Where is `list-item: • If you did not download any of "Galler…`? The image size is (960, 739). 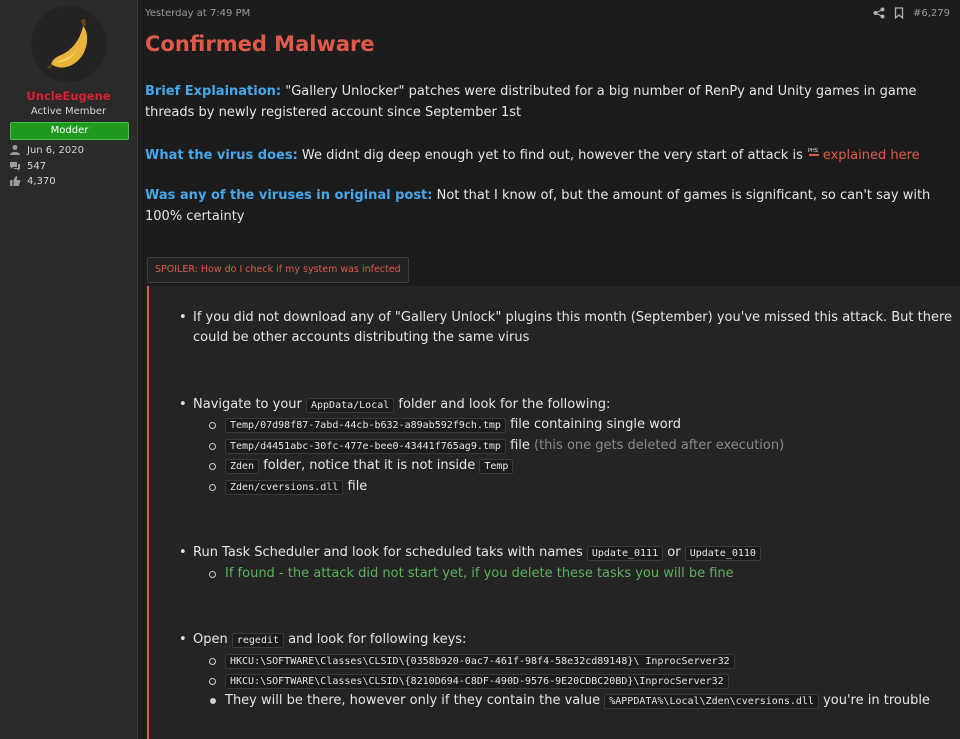 list-item: • If you did not download any of "Galler… is located at coordinates (566, 327).